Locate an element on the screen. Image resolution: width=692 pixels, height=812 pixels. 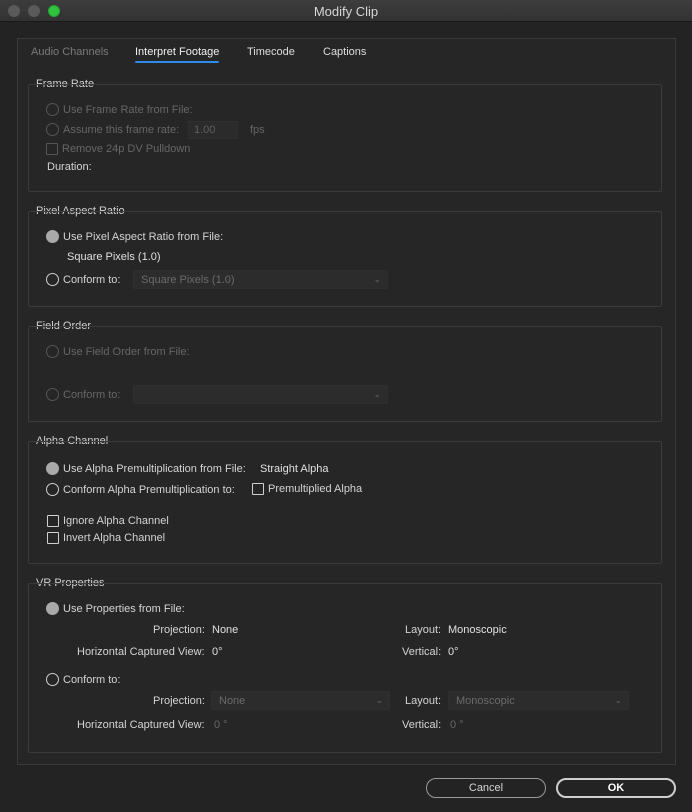
par-conform-label: Conform to: is located at coordinates (92, 279).